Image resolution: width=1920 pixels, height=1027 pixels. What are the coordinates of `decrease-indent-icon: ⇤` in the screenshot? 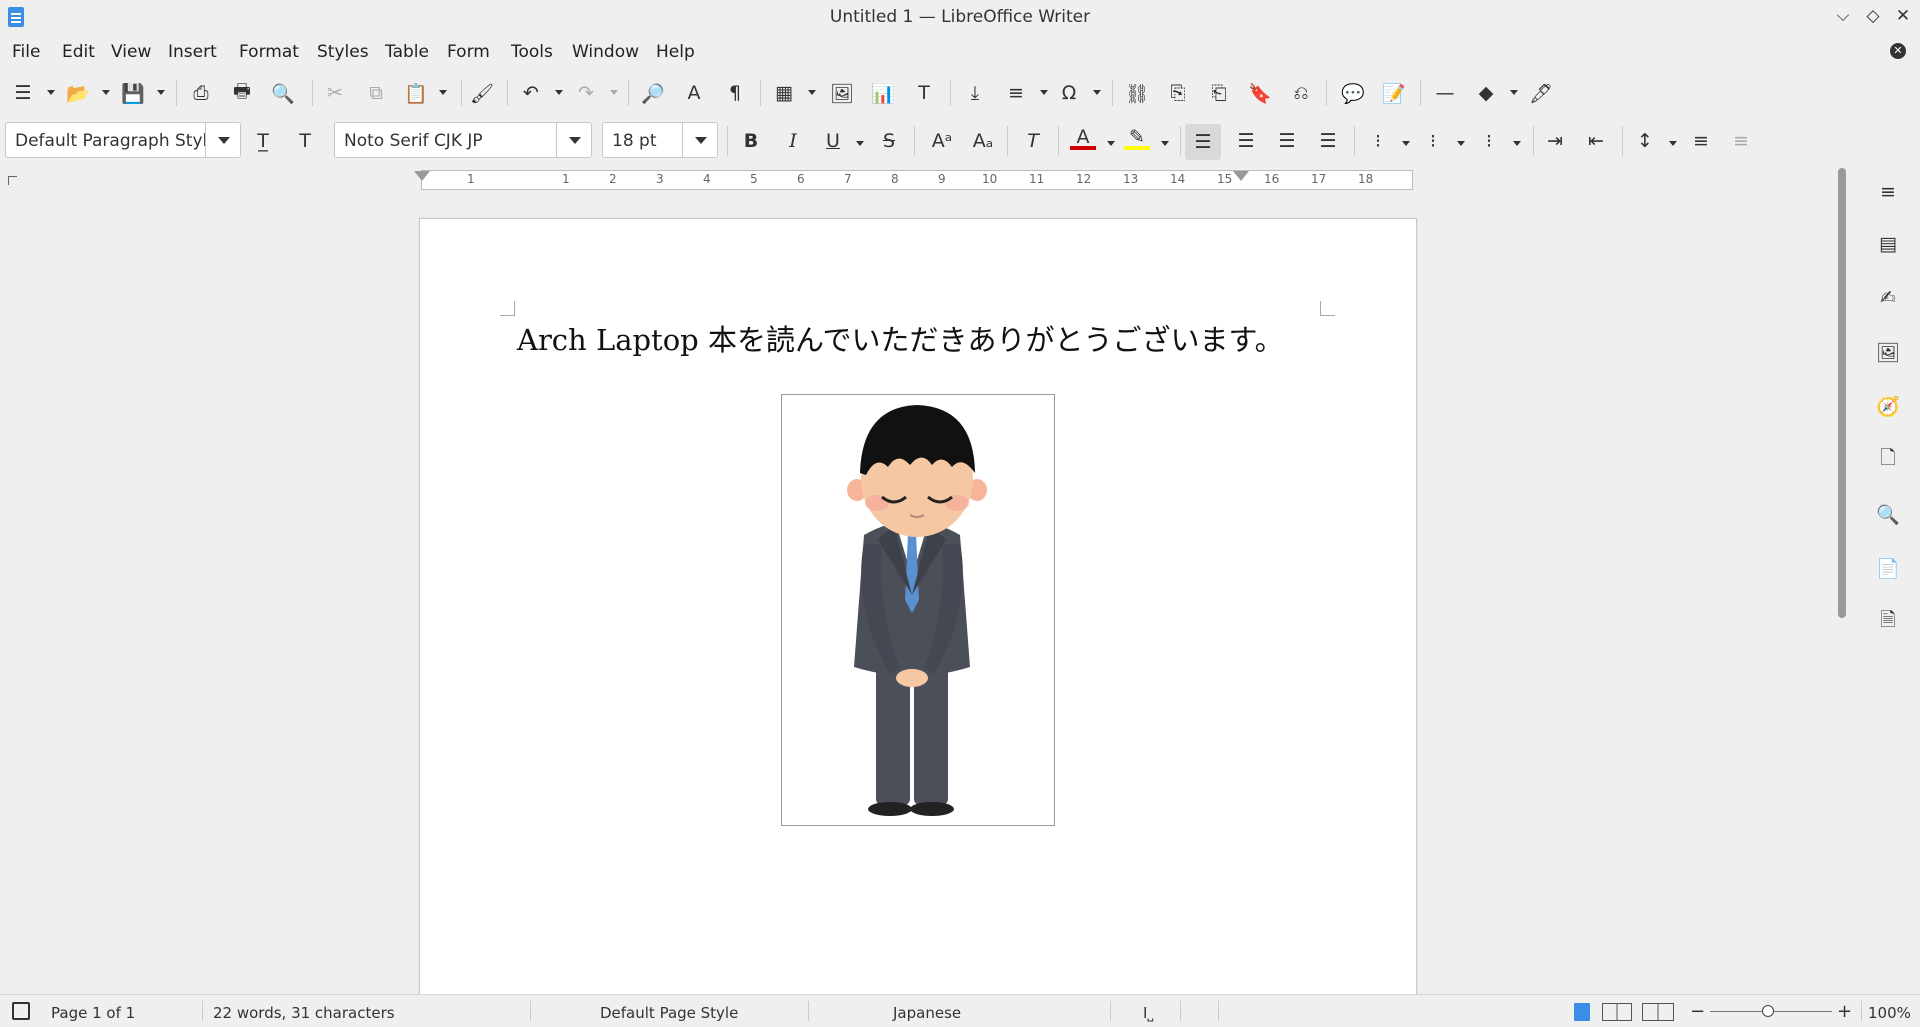 It's located at (1596, 141).